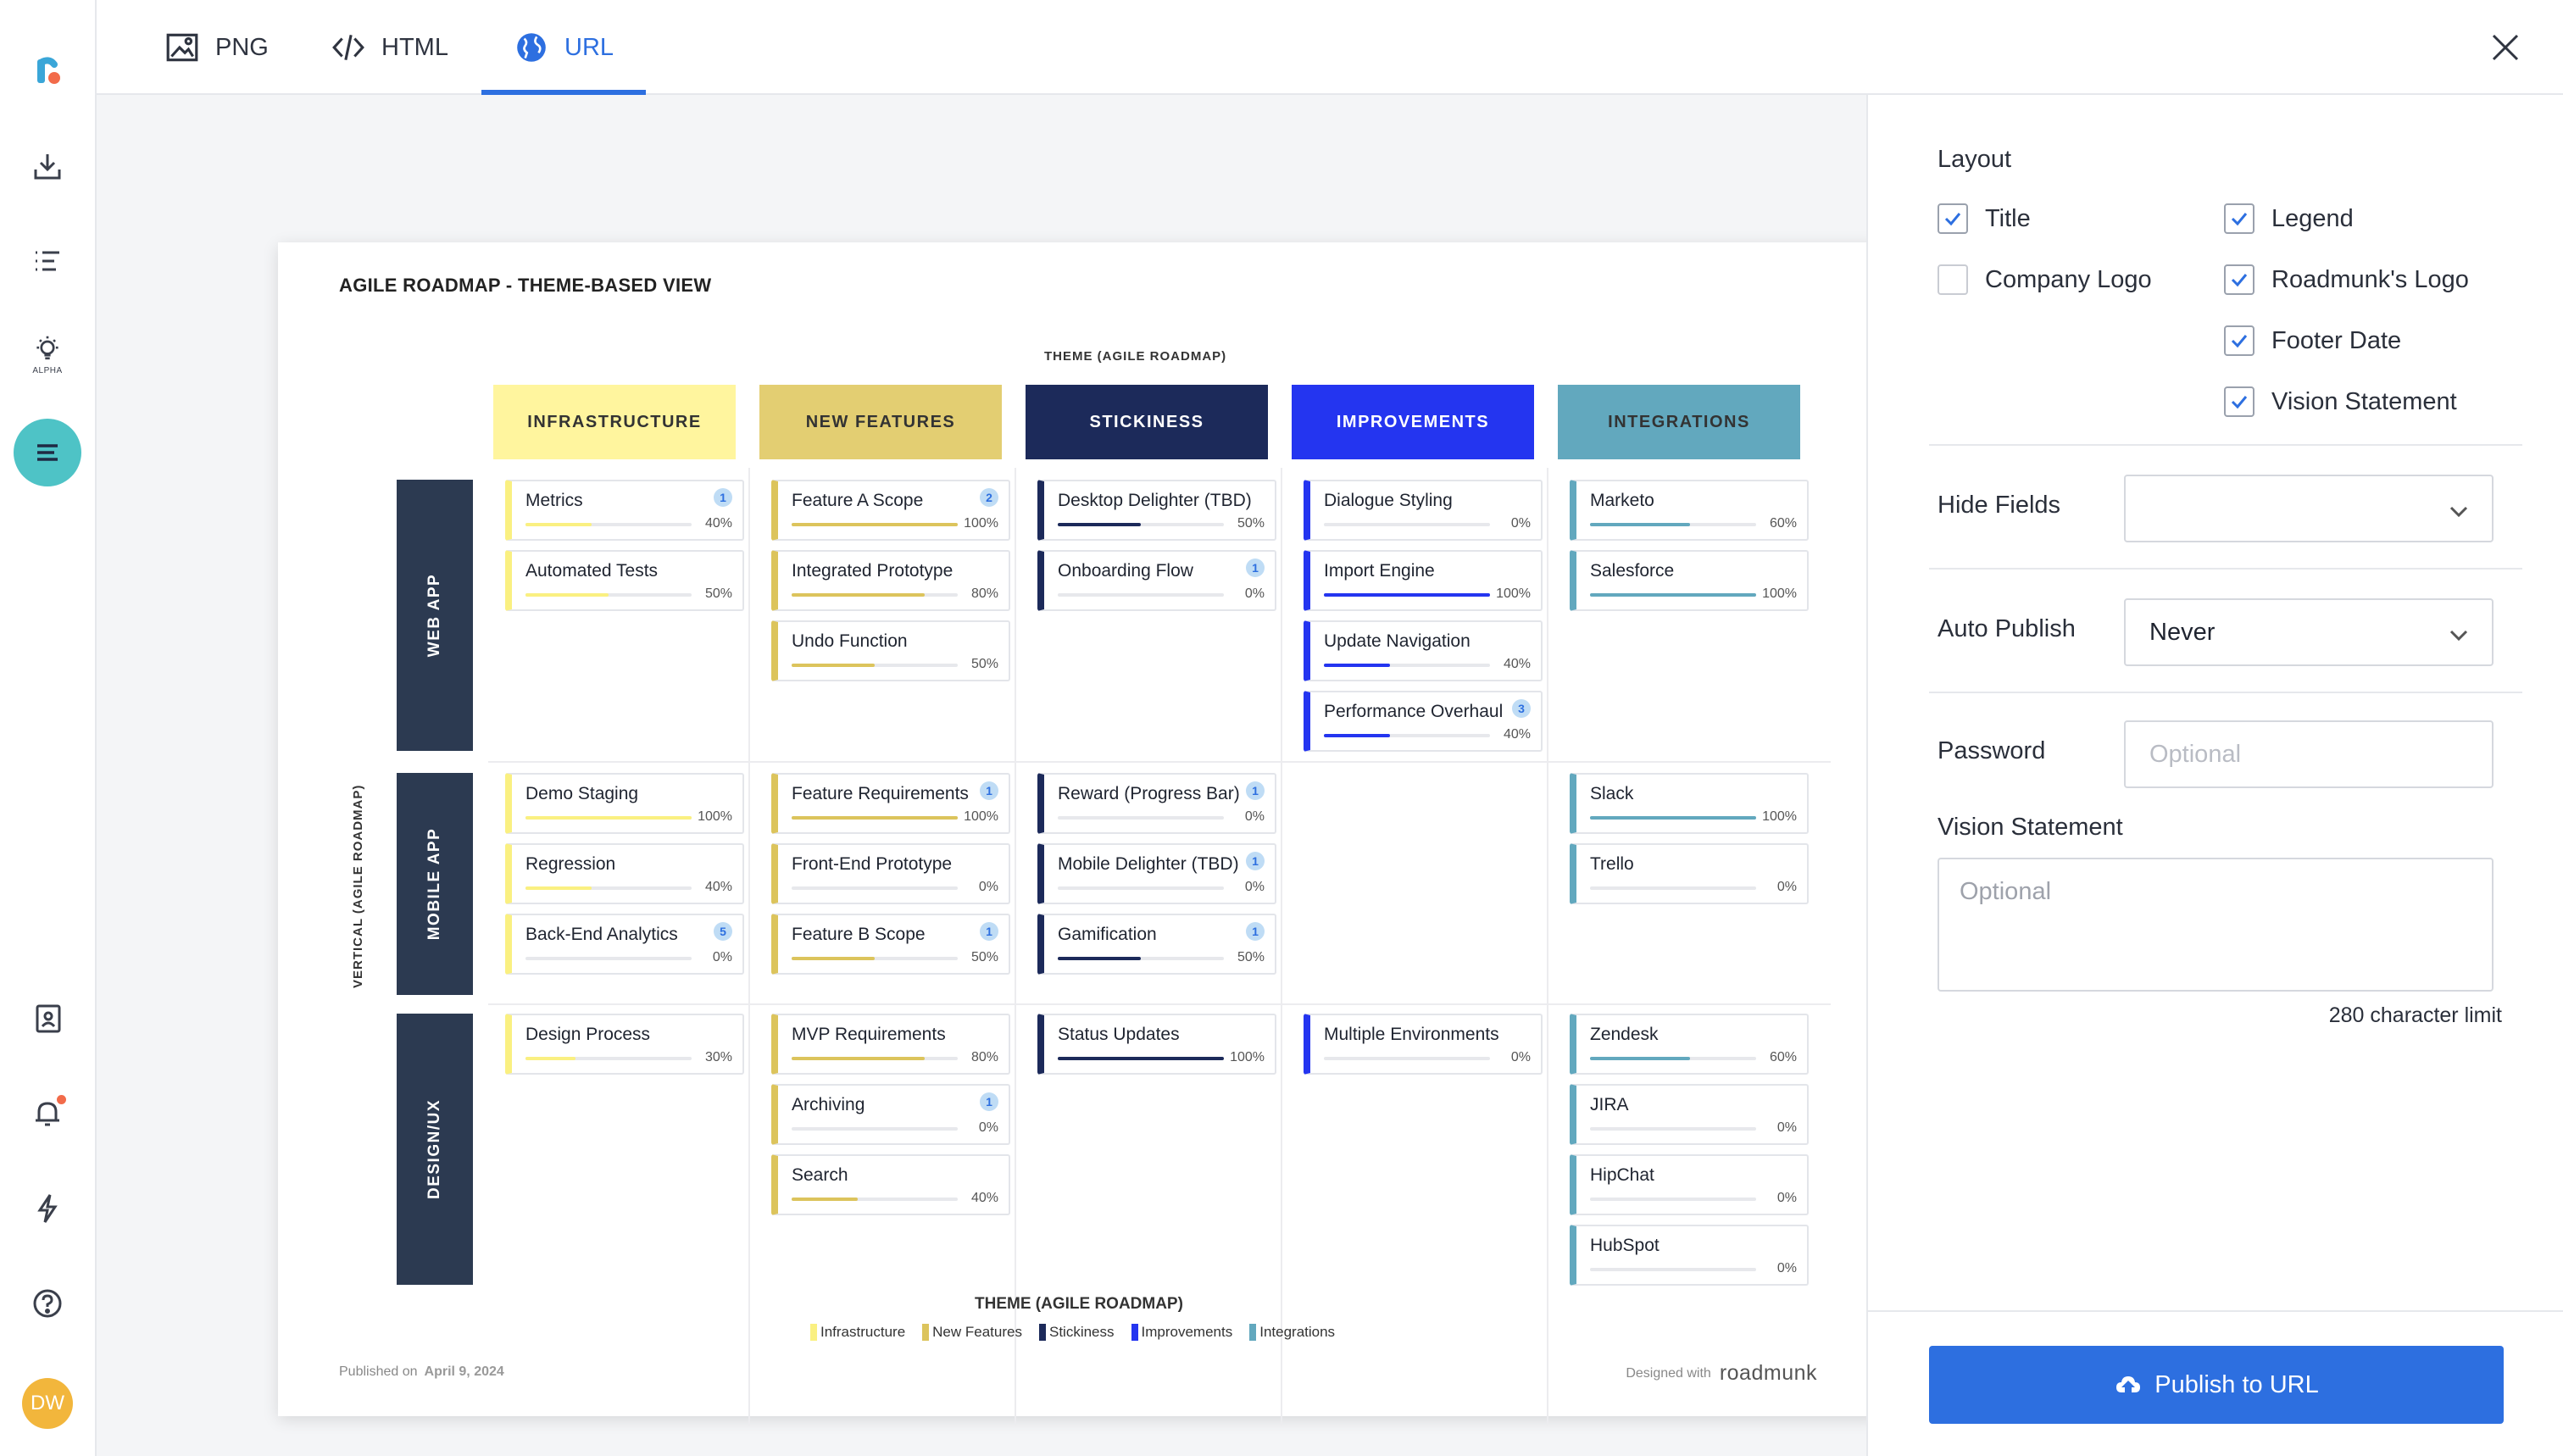 Image resolution: width=2563 pixels, height=1456 pixels. Describe the element at coordinates (2309, 508) in the screenshot. I see `hide-fields-select` at that location.